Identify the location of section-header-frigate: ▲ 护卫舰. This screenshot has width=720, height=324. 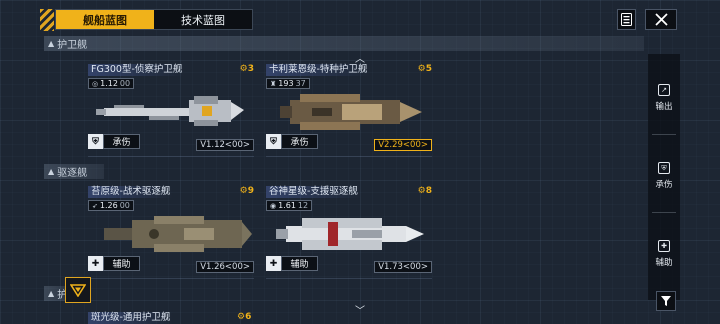
(344, 43).